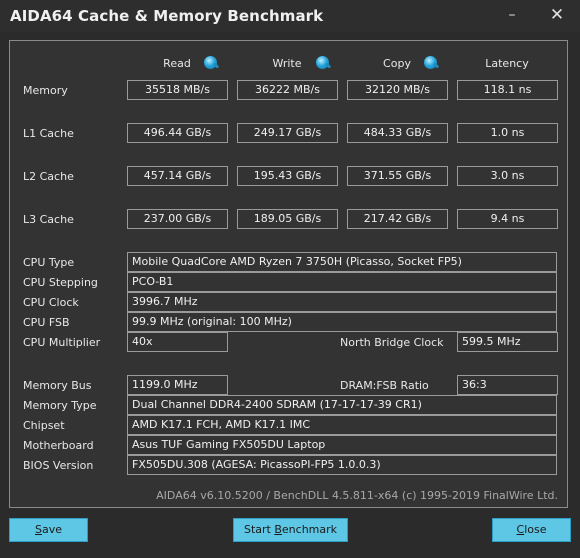 The image size is (580, 558). I want to click on l2-read-value: 457.14 GB/s, so click(177, 176).